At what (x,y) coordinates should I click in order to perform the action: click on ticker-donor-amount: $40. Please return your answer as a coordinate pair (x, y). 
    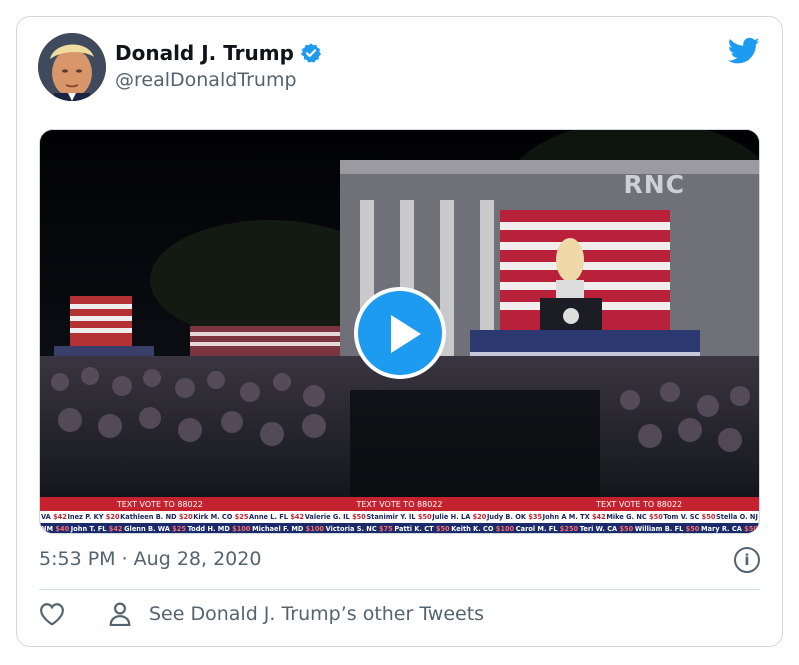
    Looking at the image, I should click on (62, 529).